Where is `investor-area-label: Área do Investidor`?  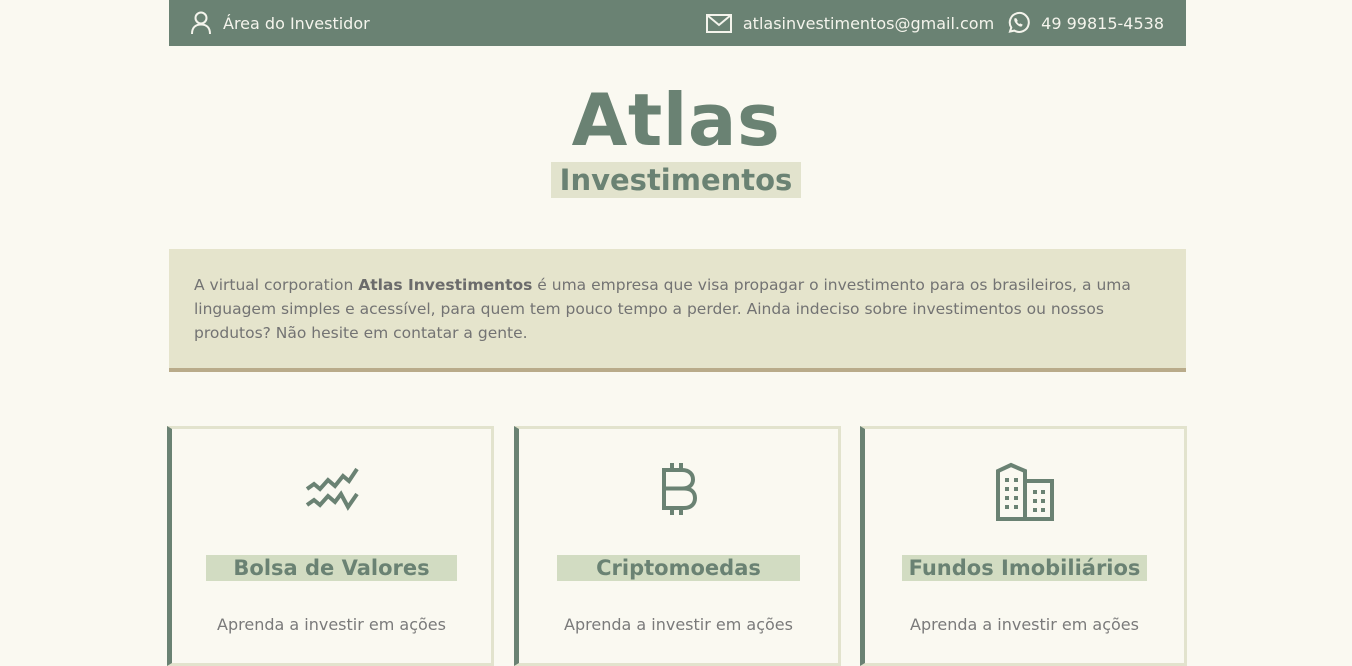 investor-area-label: Área do Investidor is located at coordinates (296, 23).